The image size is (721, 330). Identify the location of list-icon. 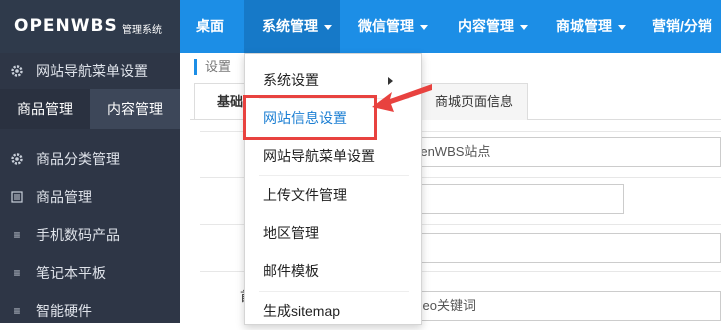
(17, 198).